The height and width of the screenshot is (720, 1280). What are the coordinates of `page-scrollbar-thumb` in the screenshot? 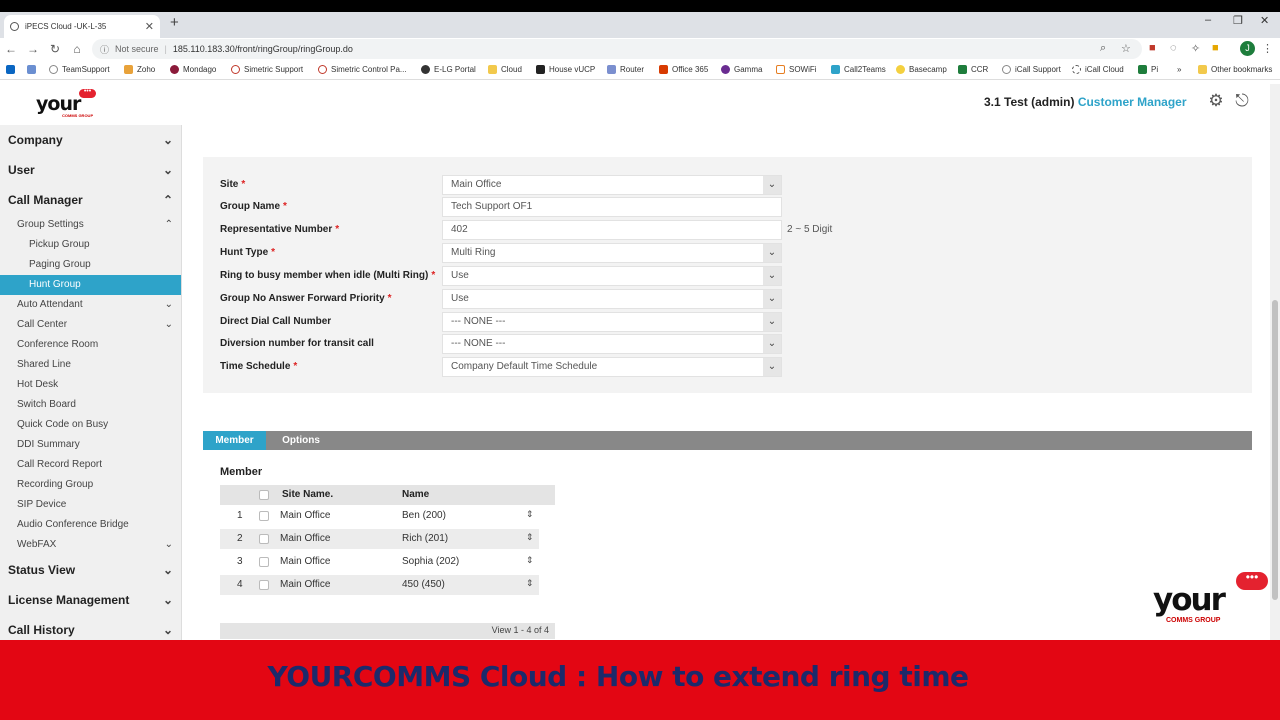 It's located at (1275, 450).